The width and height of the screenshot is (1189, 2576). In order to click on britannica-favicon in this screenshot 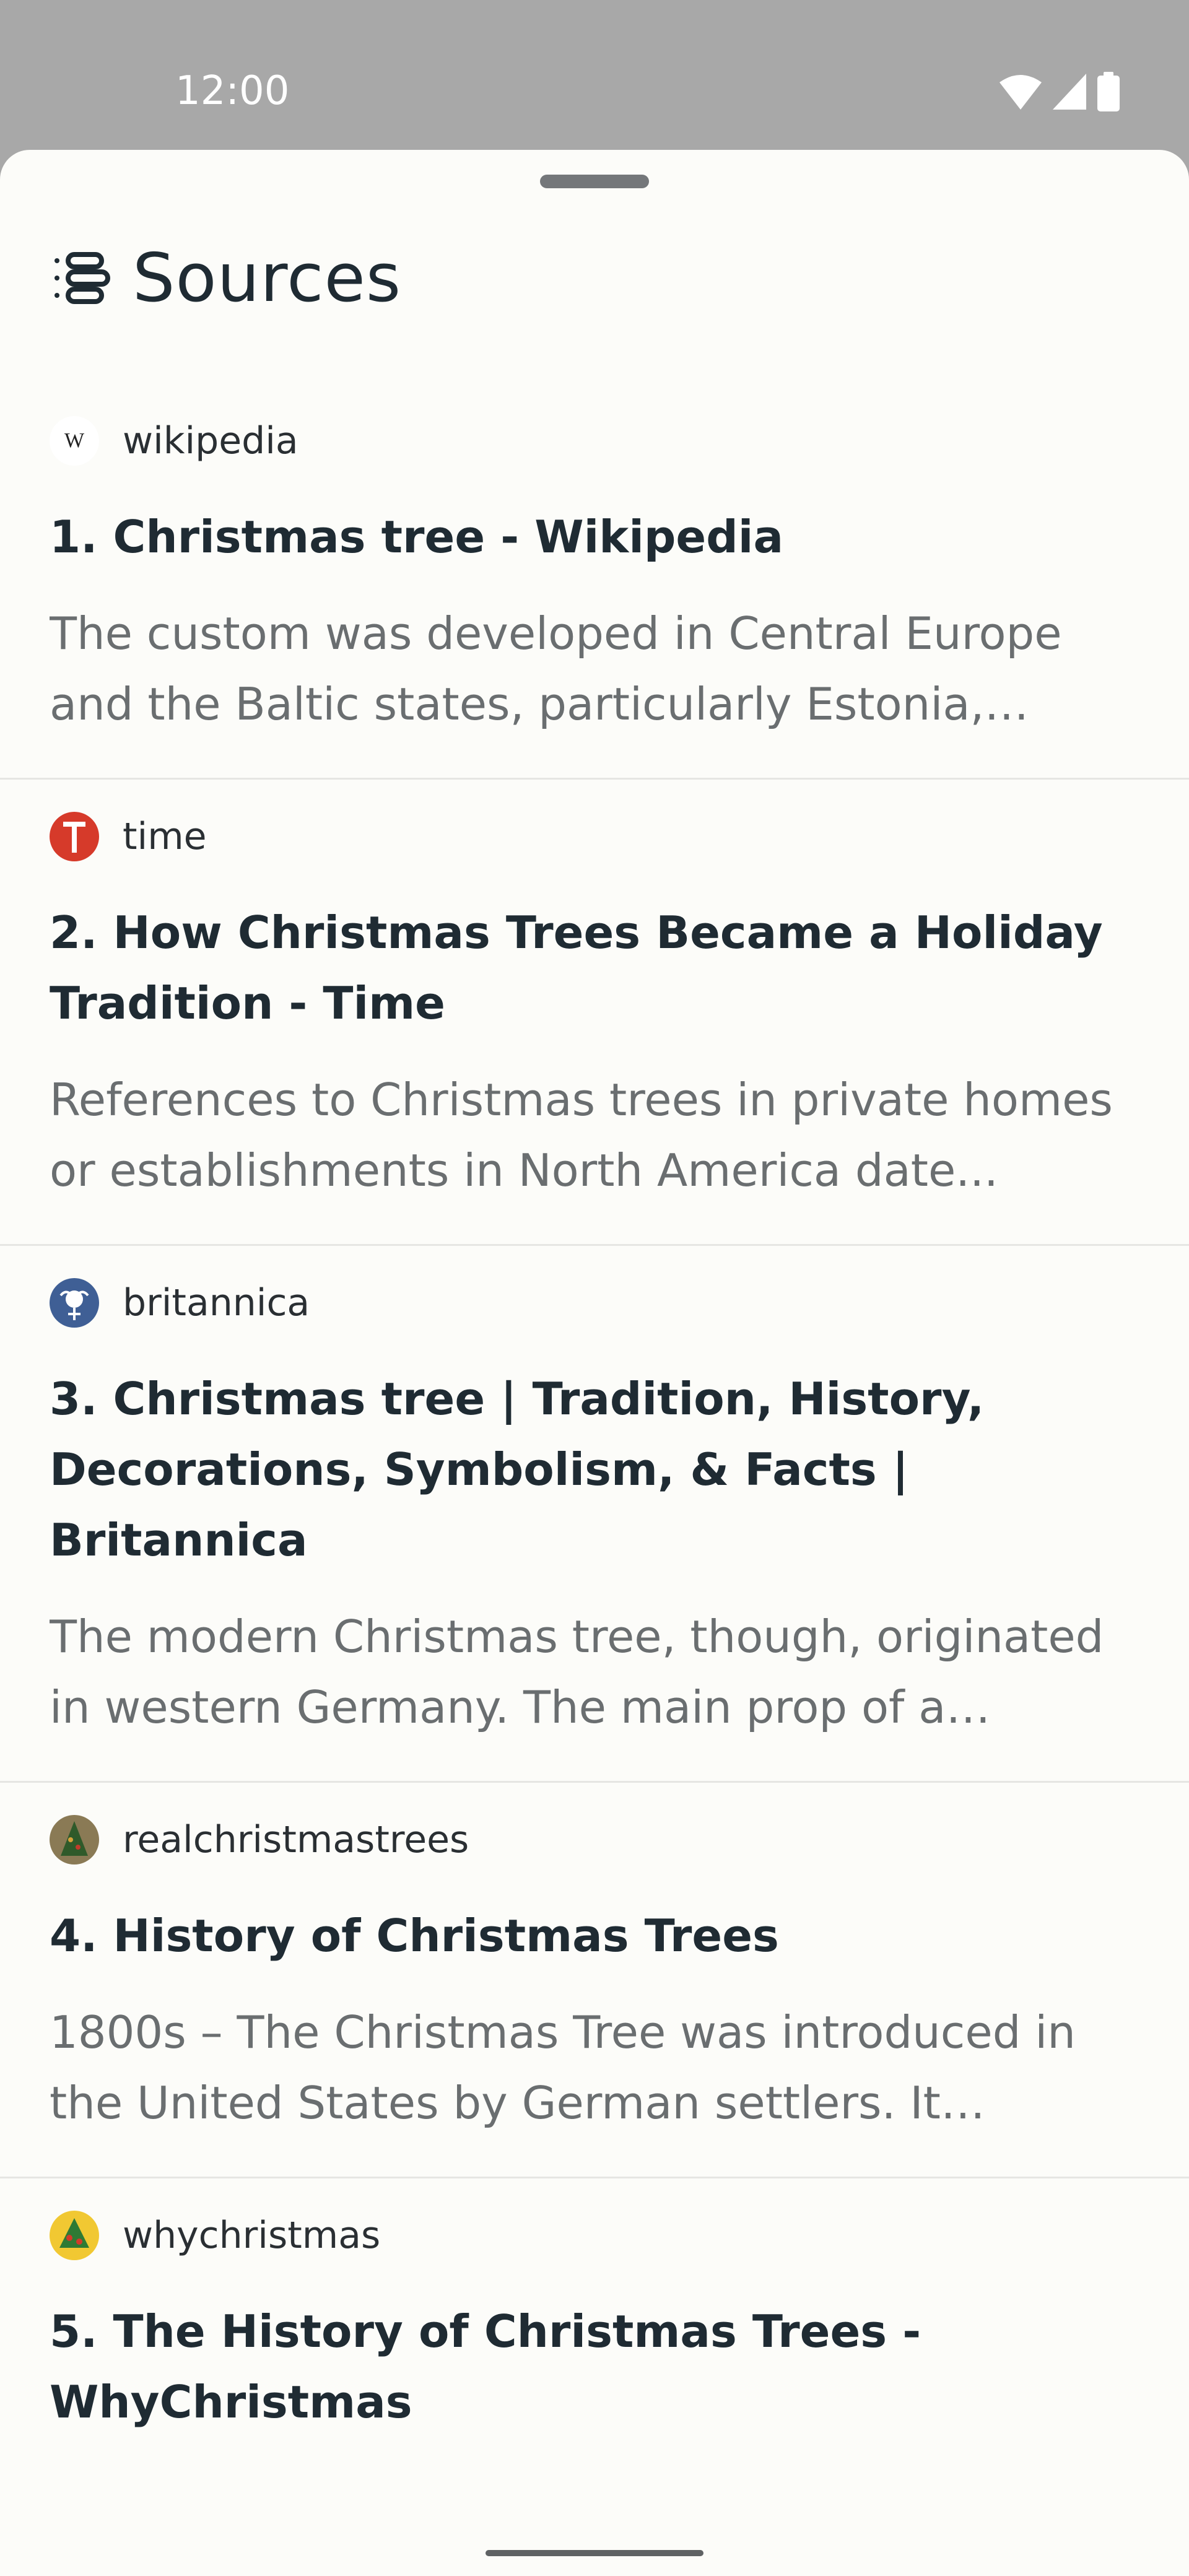, I will do `click(74, 1303)`.